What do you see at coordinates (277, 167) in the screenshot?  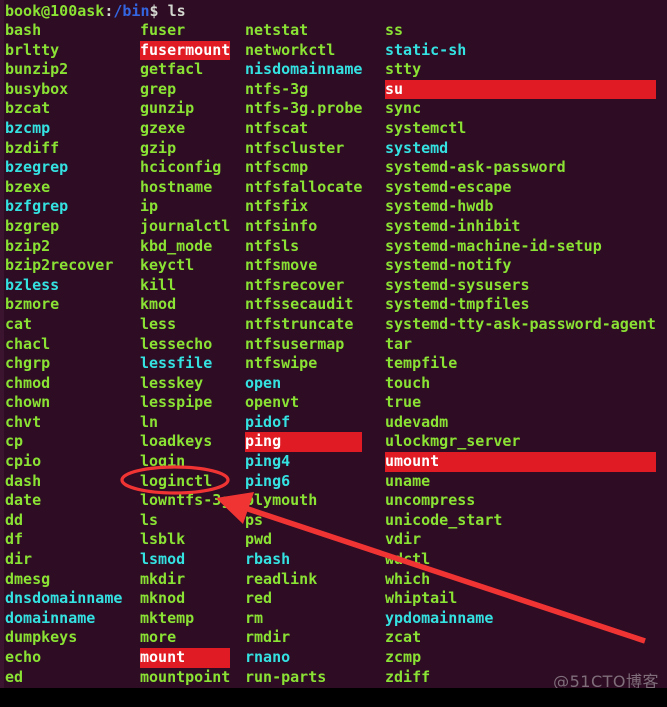 I see `file-entry: ntfscmp` at bounding box center [277, 167].